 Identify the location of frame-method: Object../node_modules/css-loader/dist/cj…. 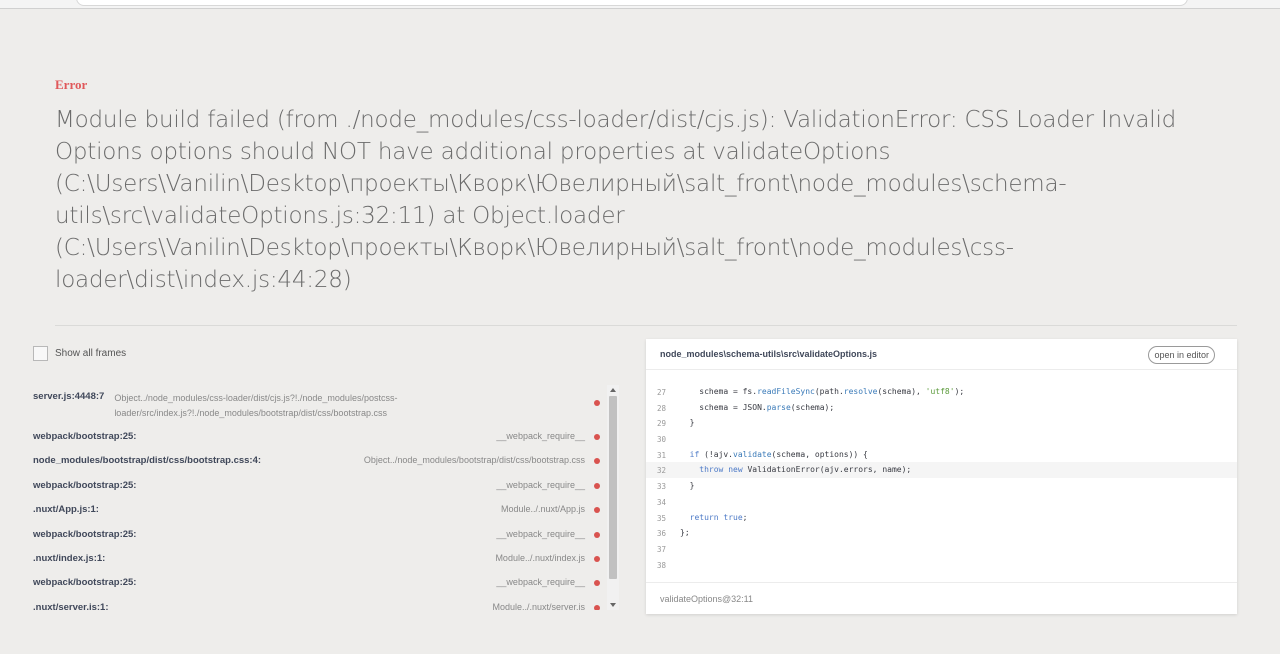
(256, 405).